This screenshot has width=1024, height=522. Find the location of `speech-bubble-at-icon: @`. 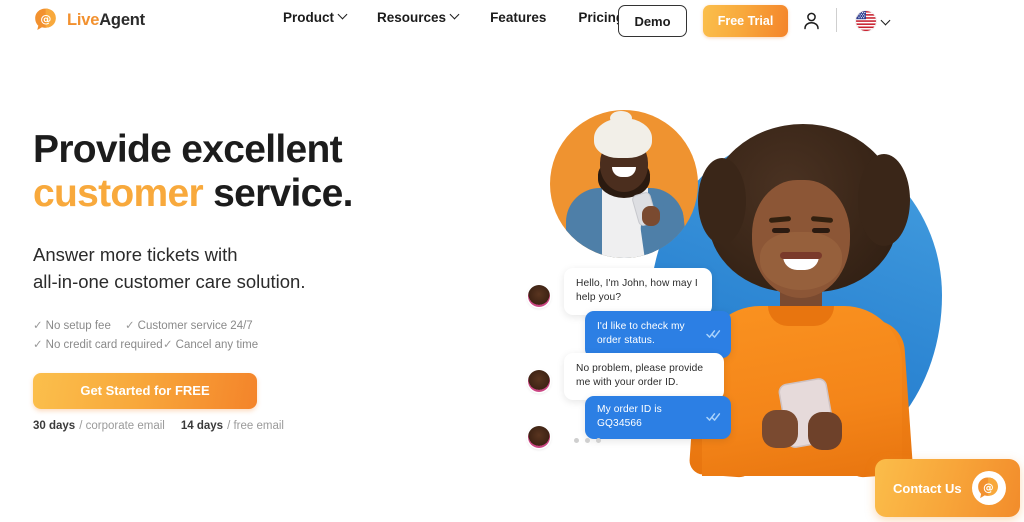

speech-bubble-at-icon: @ is located at coordinates (46, 20).